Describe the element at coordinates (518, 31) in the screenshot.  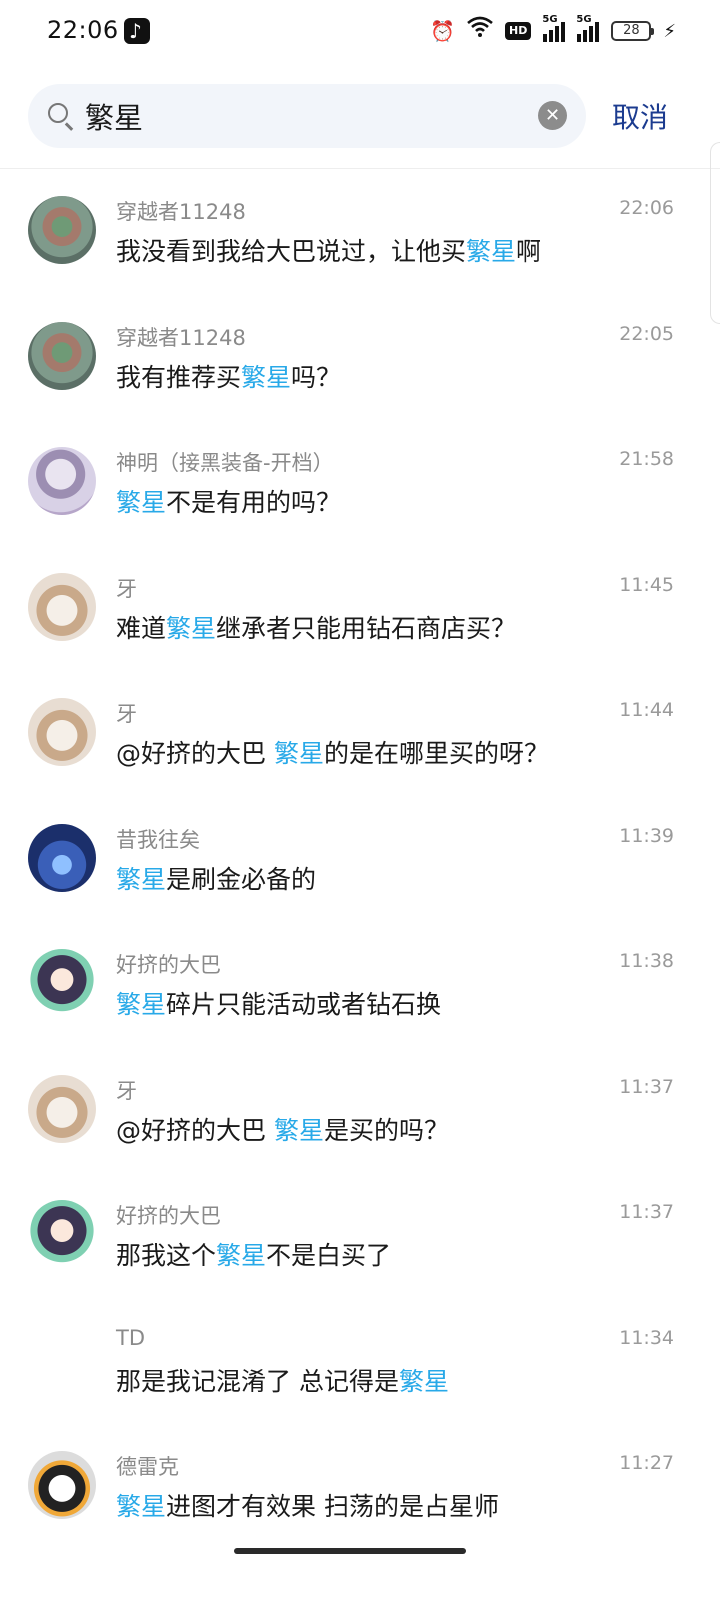
I see `hd-voice-icon: HD` at that location.